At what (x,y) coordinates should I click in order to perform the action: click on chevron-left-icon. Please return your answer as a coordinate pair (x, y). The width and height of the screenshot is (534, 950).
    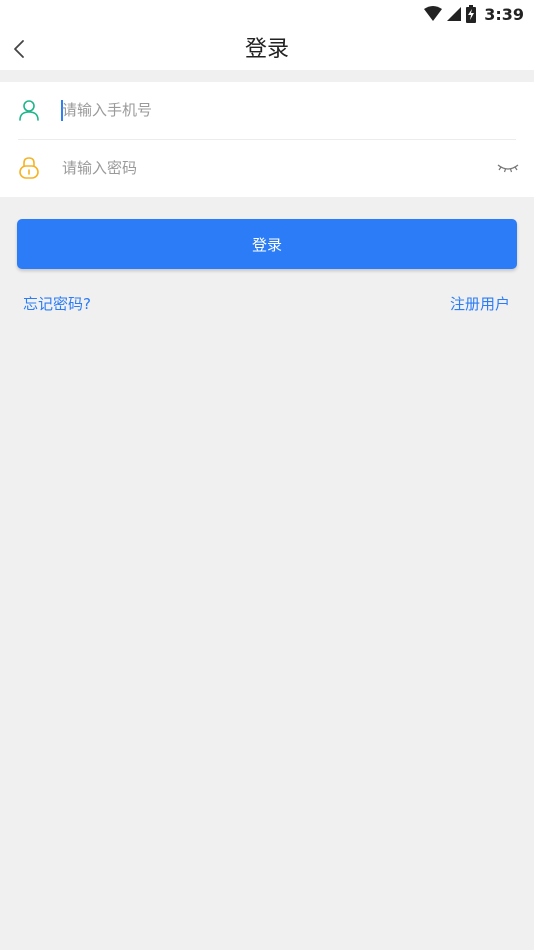
    Looking at the image, I should click on (19, 49).